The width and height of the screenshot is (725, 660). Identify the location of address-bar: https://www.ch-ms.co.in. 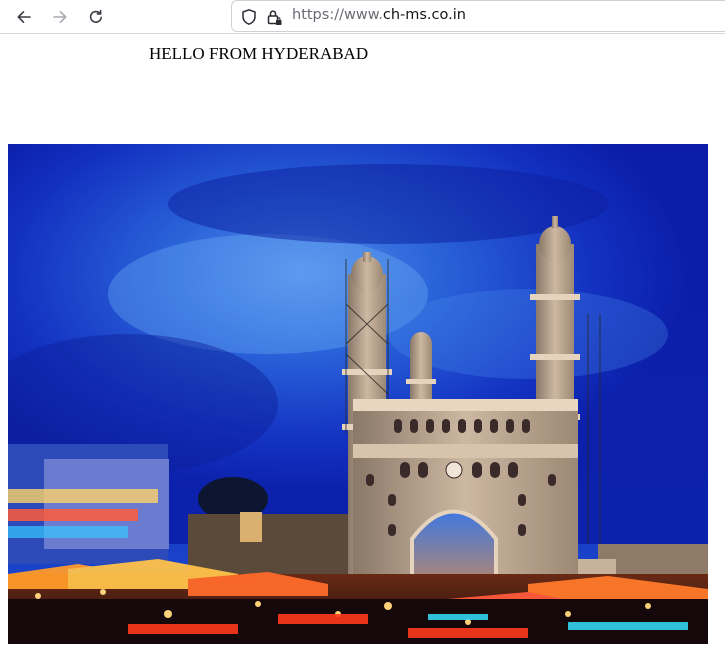
(478, 16).